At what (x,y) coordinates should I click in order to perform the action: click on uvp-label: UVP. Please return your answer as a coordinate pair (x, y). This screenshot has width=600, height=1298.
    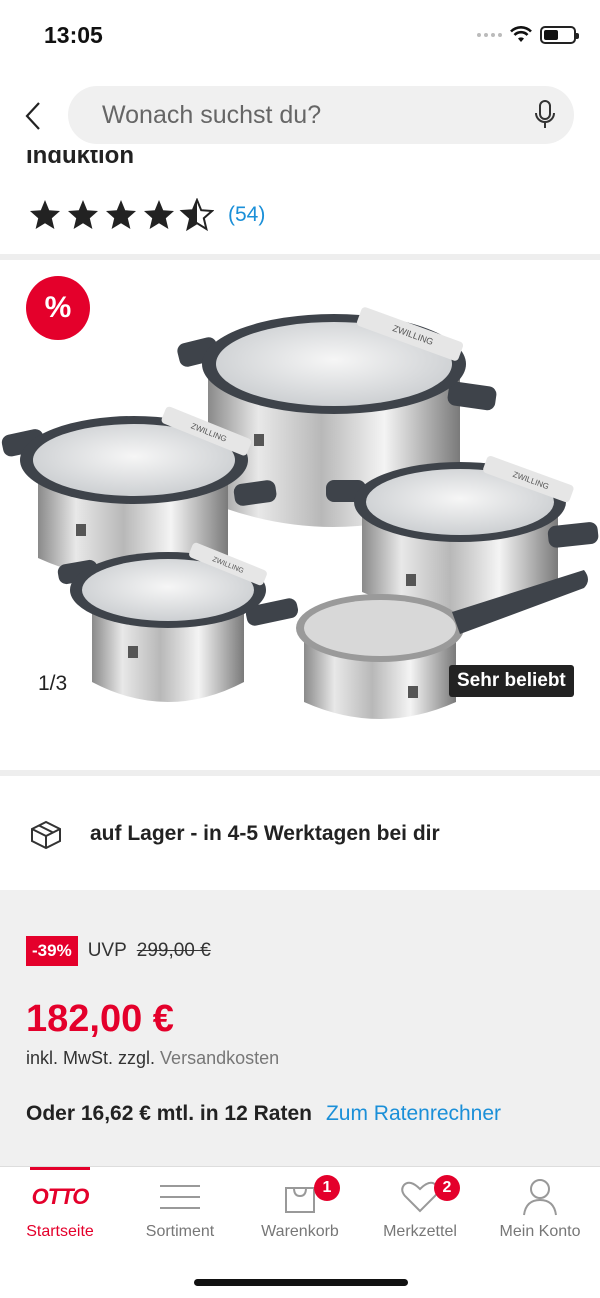
    Looking at the image, I should click on (107, 950).